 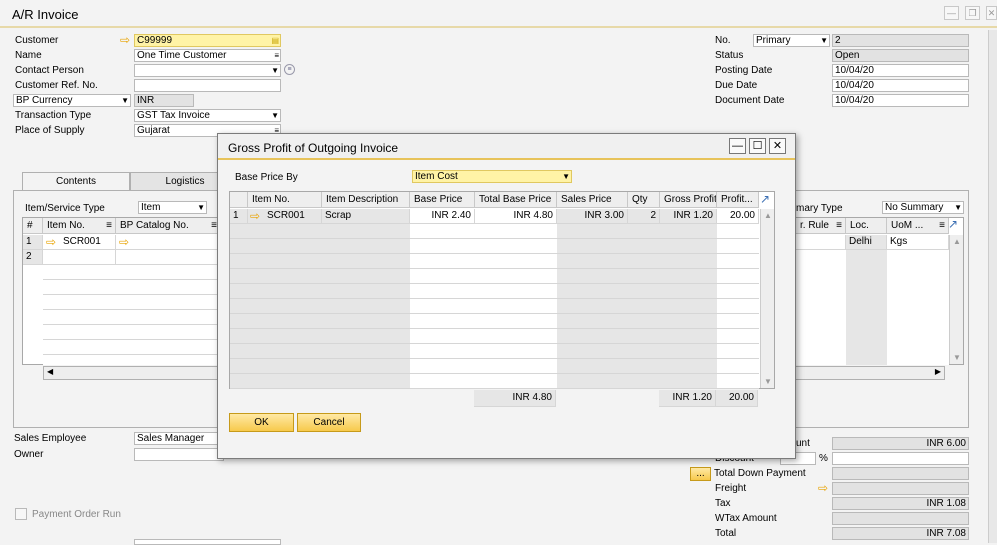 What do you see at coordinates (133, 373) in the screenshot?
I see `horizontal-scrollbar: ◀` at bounding box center [133, 373].